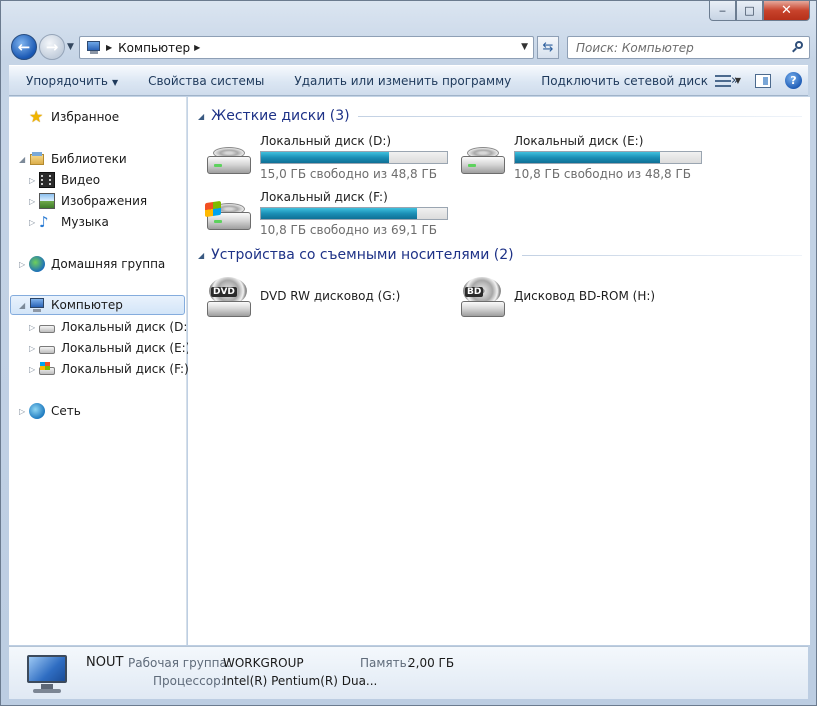 This screenshot has width=817, height=706. Describe the element at coordinates (52, 47) in the screenshot. I see `forward-button: →` at that location.